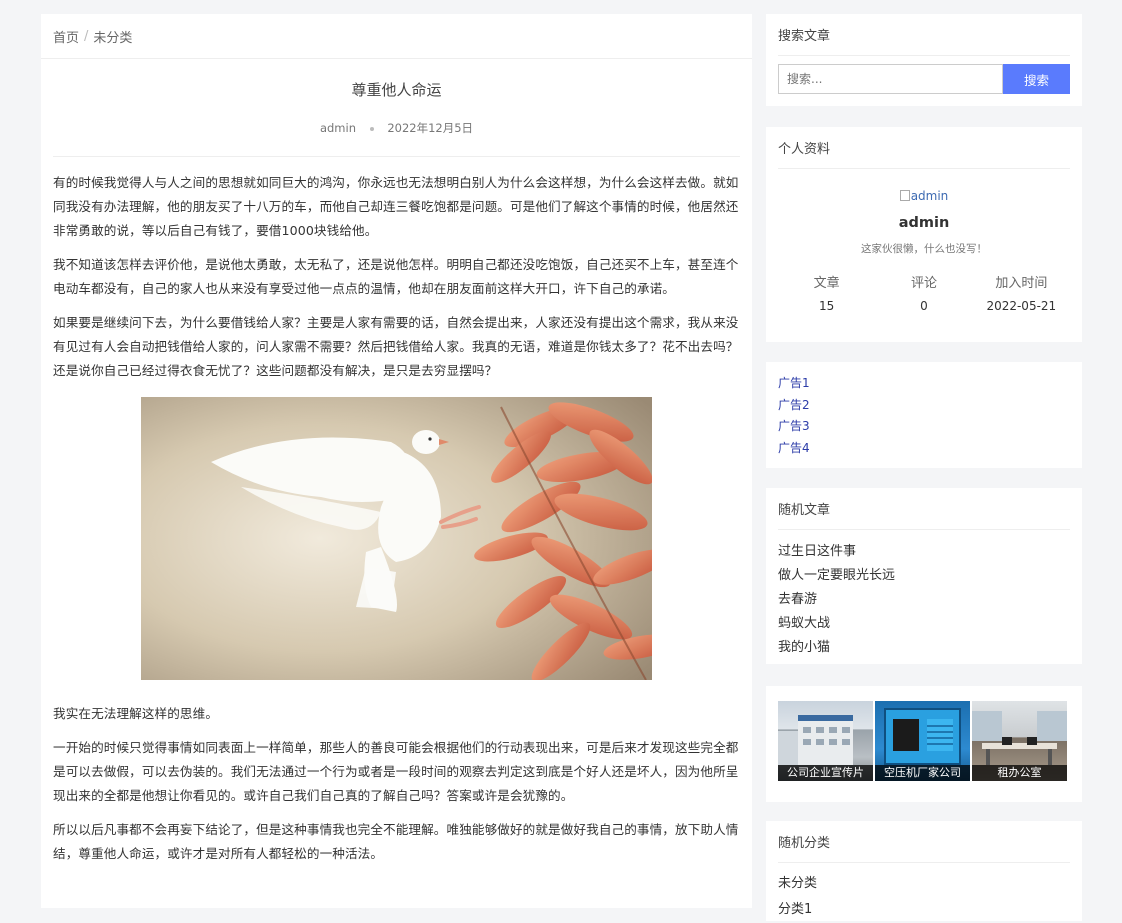  I want to click on category-link: 未分类, so click(924, 884).